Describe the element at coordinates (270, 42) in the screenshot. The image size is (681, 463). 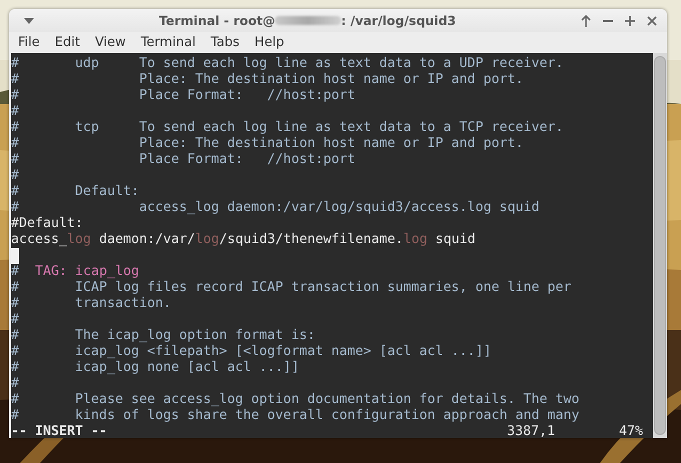
I see `menu-item: Help` at that location.